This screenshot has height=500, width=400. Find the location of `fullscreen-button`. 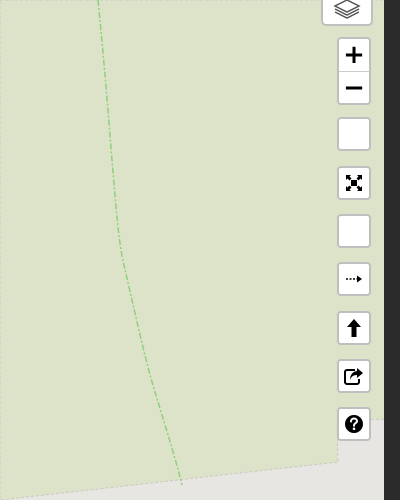

fullscreen-button is located at coordinates (354, 183).